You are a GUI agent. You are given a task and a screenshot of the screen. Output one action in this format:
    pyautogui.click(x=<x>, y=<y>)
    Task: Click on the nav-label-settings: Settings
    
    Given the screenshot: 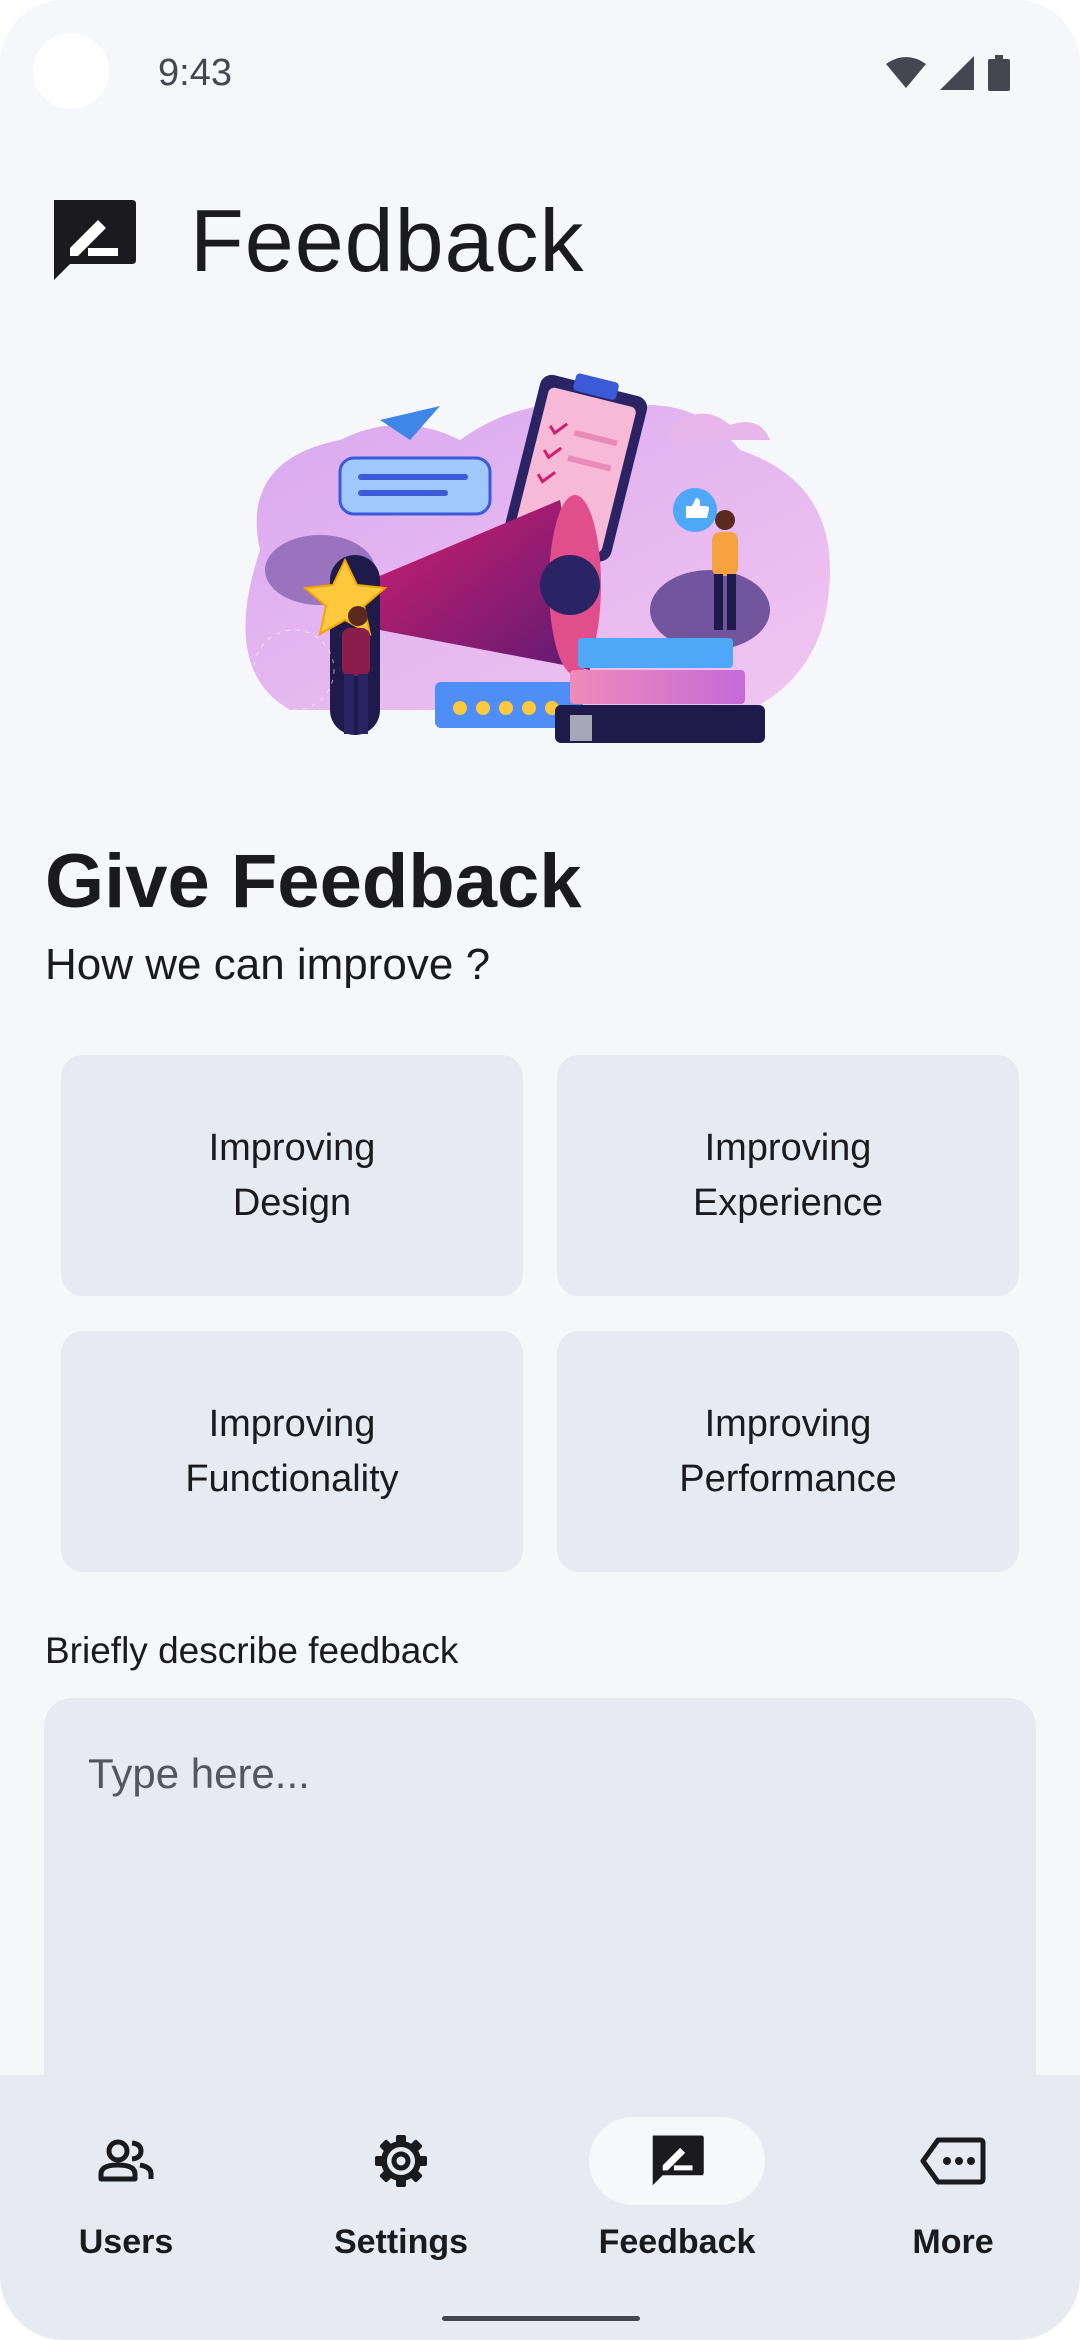 What is the action you would take?
    pyautogui.click(x=401, y=2242)
    